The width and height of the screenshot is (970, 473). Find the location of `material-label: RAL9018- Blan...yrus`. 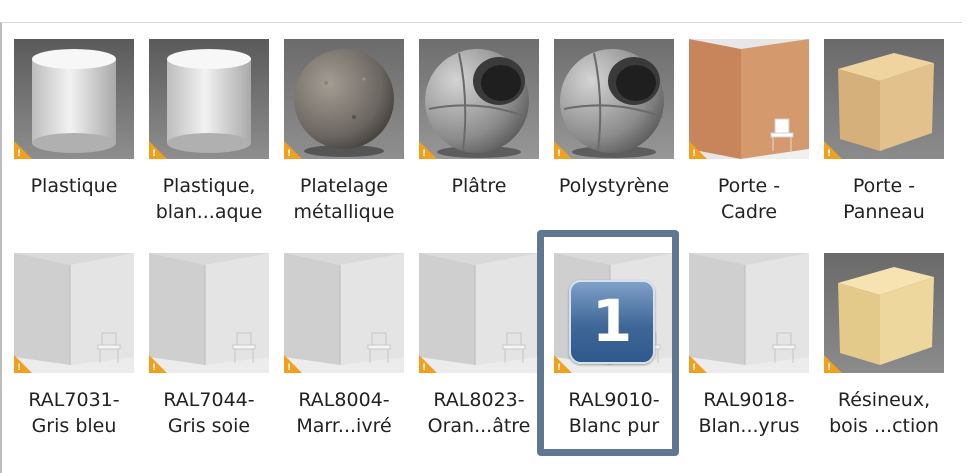

material-label: RAL9018- Blan...yrus is located at coordinates (749, 413).